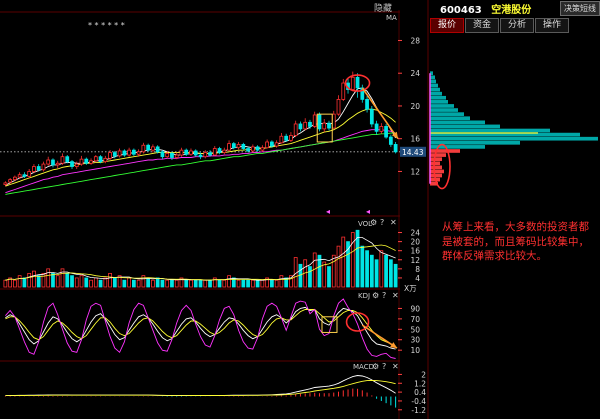 Image resolution: width=600 pixels, height=419 pixels. Describe the element at coordinates (418, 410) in the screenshot. I see `macd-tick-label: -1.2` at that location.